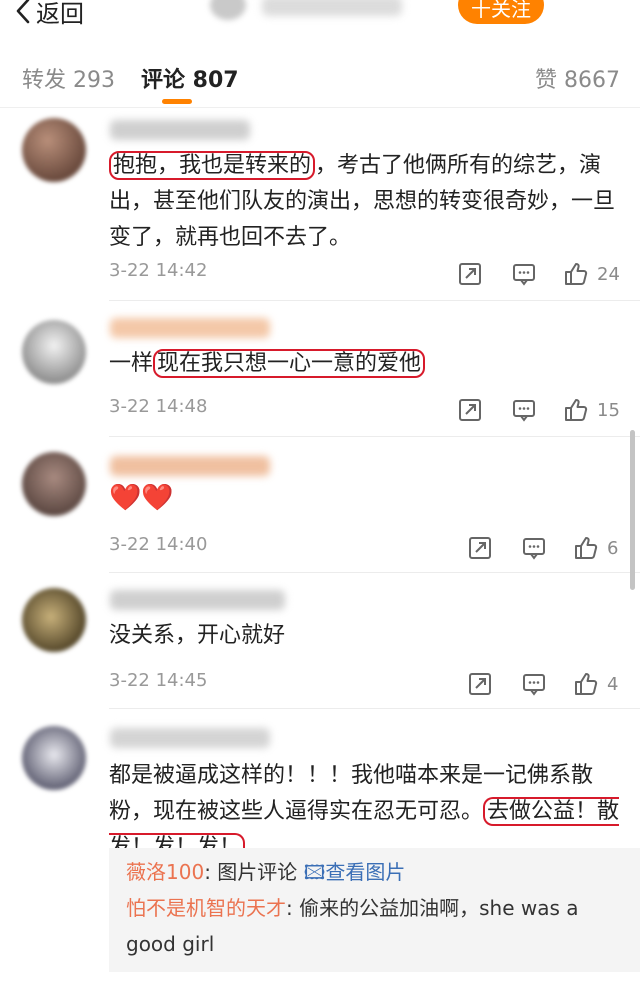  I want to click on reply-item: 薇洛100: 图片评论 🖾查看图片, so click(375, 872).